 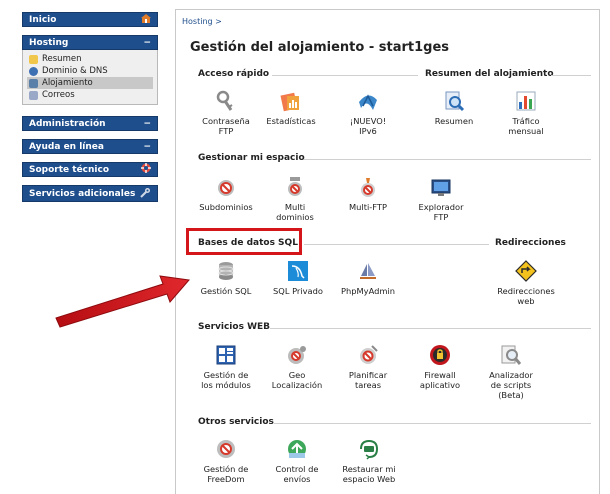 I want to click on geo-icon, so click(x=297, y=355).